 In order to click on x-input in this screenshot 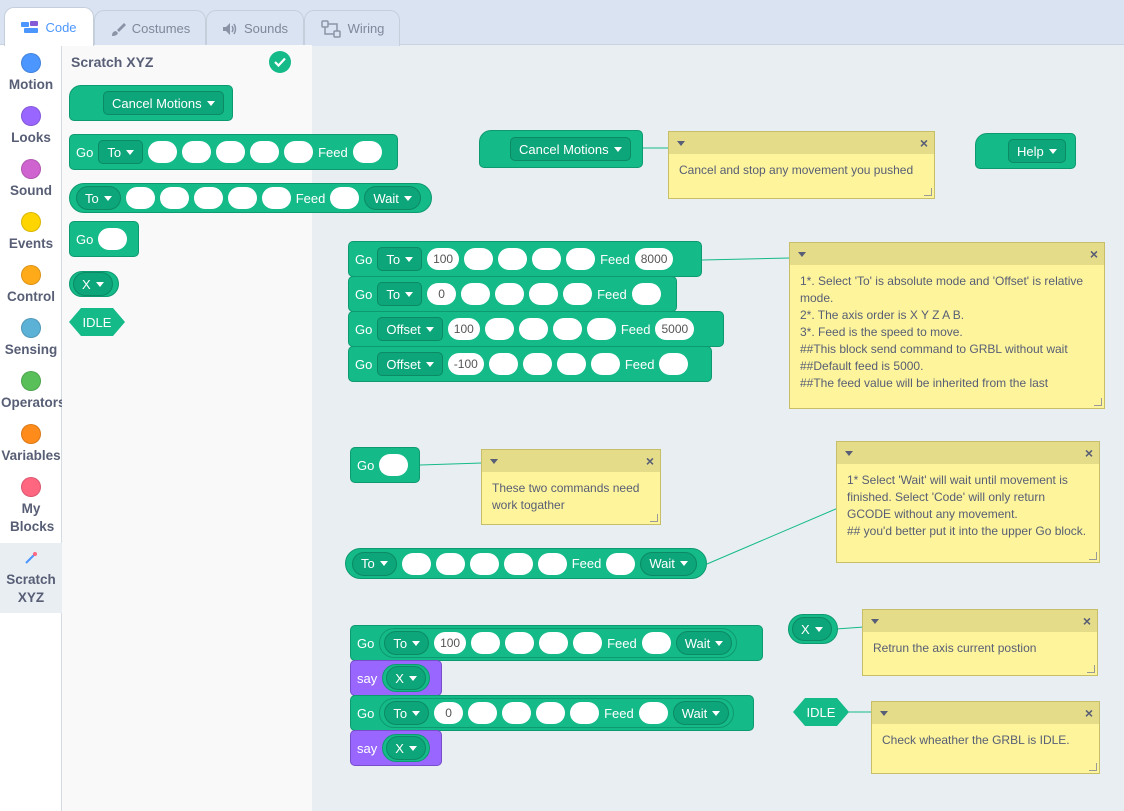, I will do `click(416, 563)`.